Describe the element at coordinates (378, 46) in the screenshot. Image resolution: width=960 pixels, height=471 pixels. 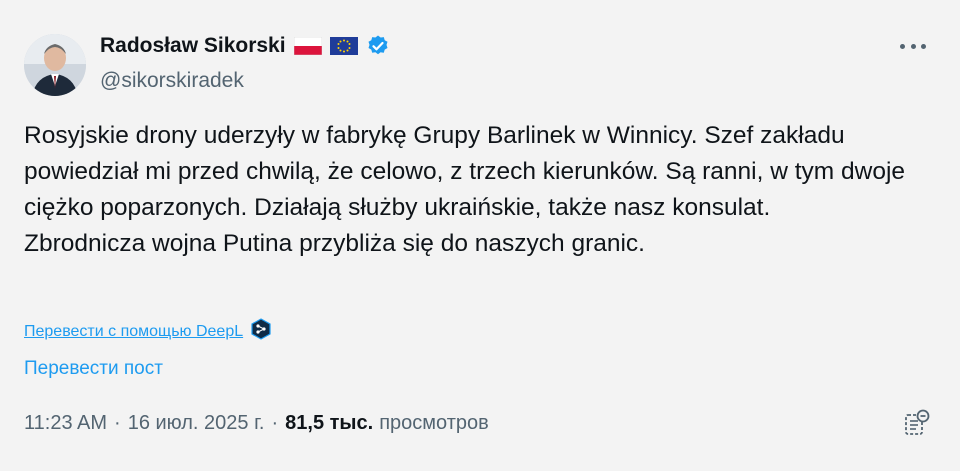
I see `verified-badge-icon` at that location.